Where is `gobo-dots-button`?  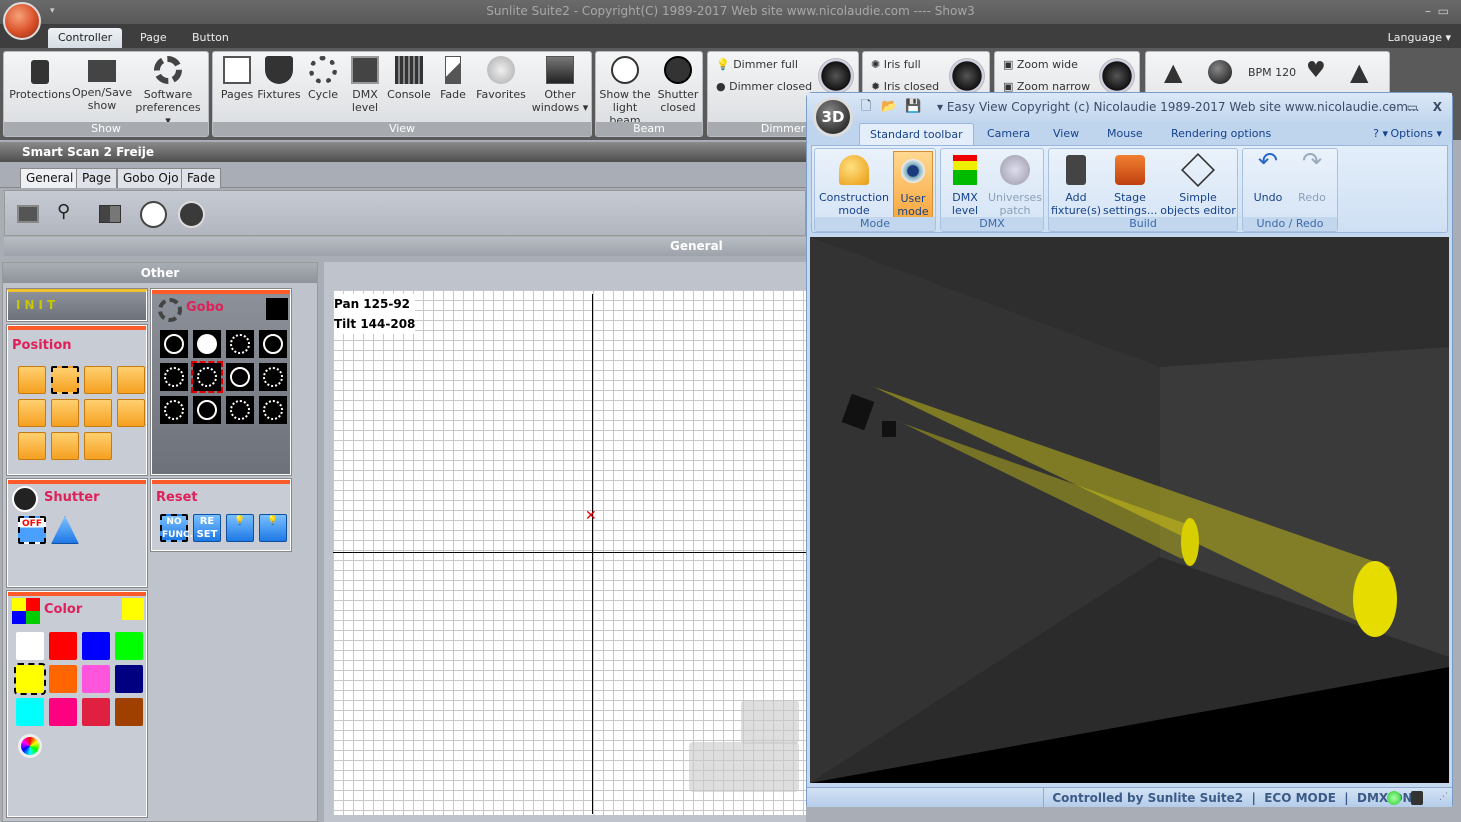 gobo-dots-button is located at coordinates (174, 377).